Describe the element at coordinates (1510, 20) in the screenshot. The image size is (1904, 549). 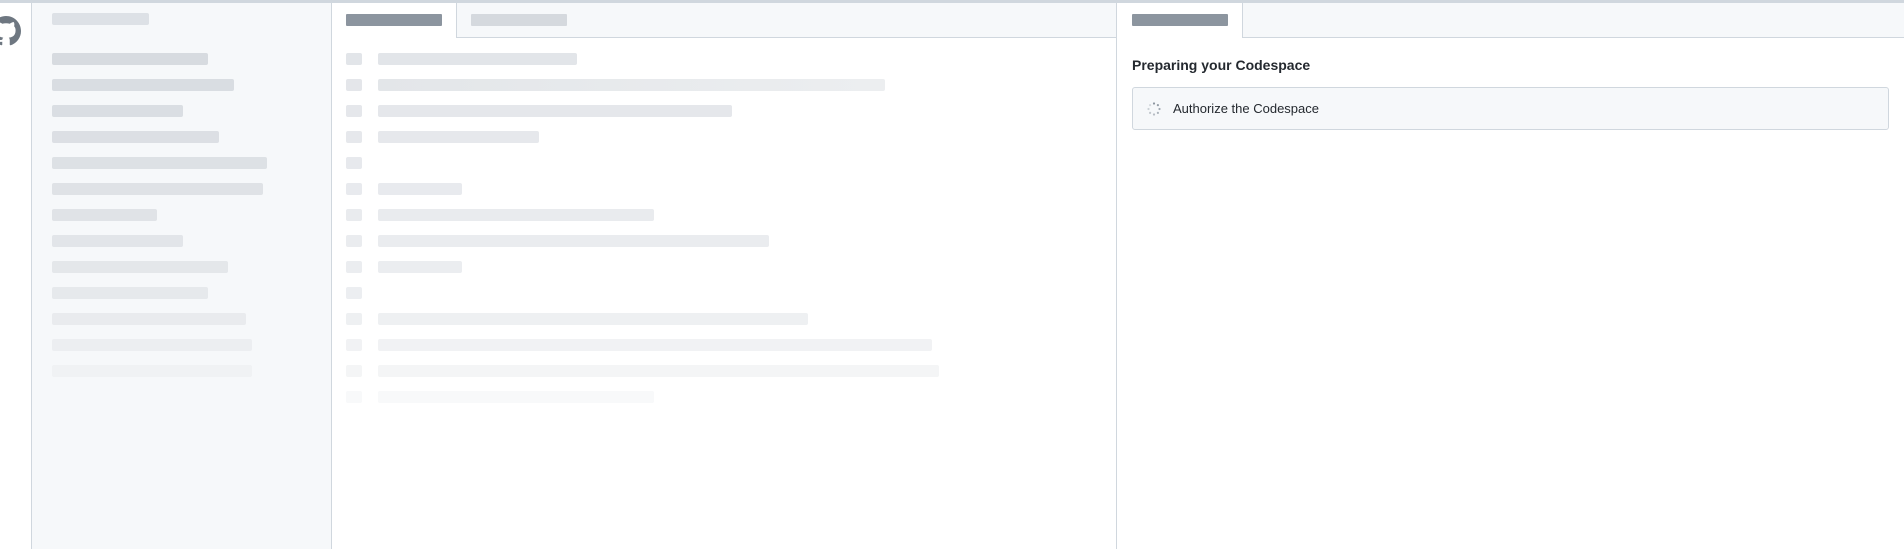
I see `panel-tab-bar` at that location.